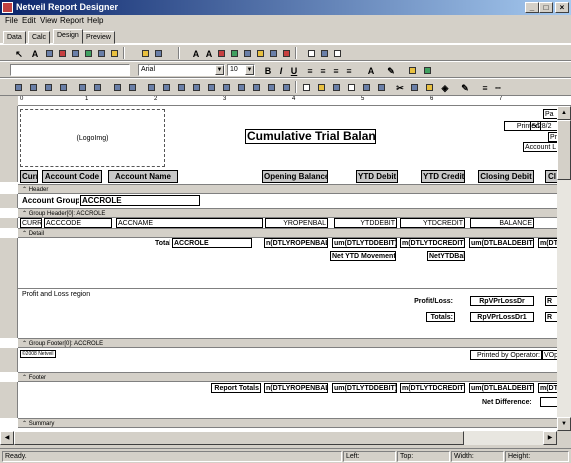 Image resolution: width=571 pixels, height=463 pixels. What do you see at coordinates (95, 20) in the screenshot?
I see `menu-help: Help` at bounding box center [95, 20].